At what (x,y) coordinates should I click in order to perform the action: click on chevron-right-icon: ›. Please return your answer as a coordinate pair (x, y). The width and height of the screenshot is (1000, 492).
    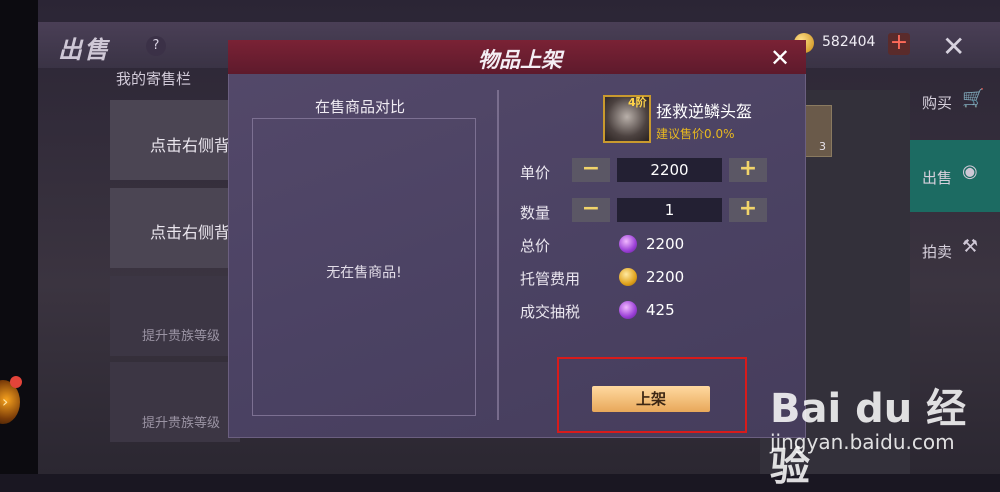
    Looking at the image, I should click on (5, 401).